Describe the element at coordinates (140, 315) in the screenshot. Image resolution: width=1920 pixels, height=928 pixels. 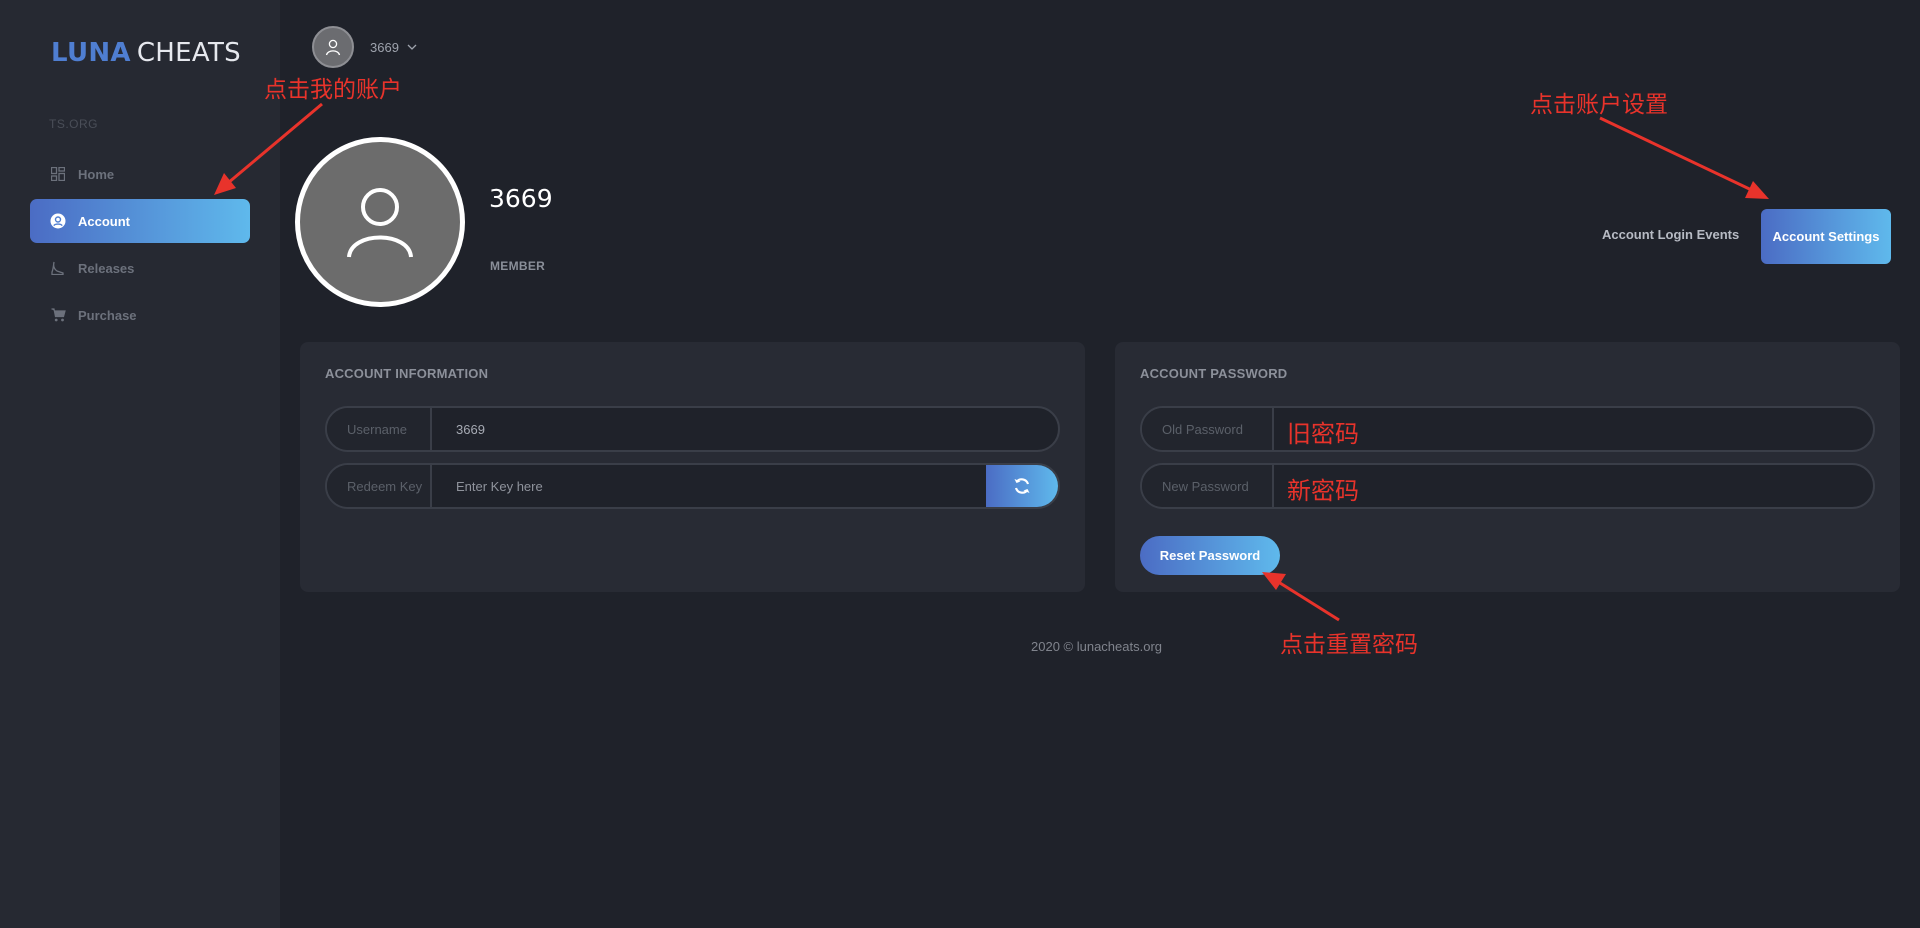
I see `sidebar-item-purchase: Purchase` at that location.